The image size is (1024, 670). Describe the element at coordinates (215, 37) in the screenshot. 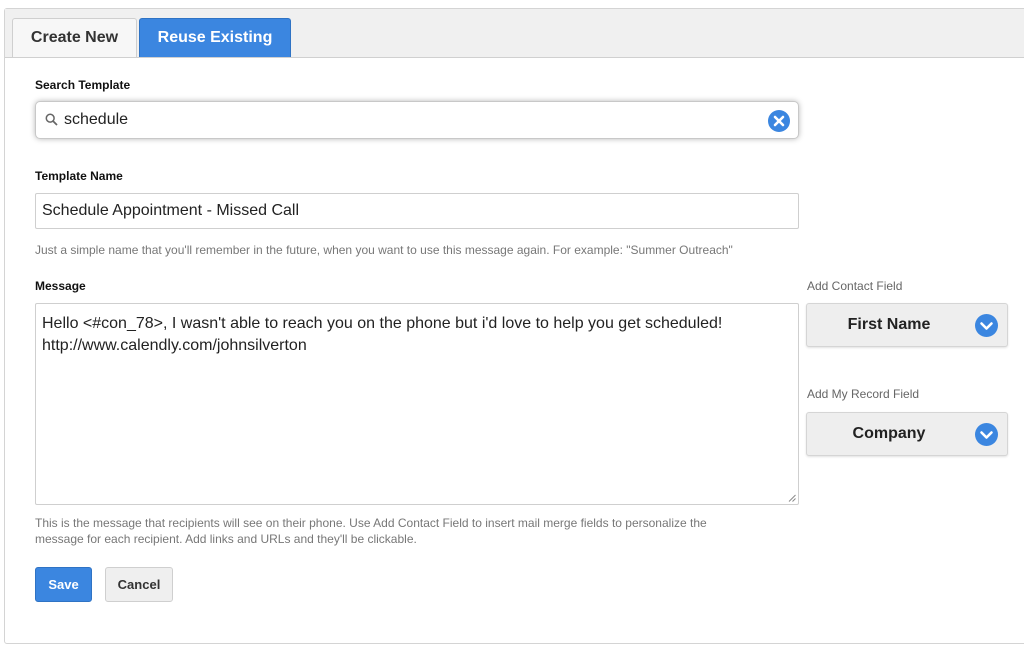

I see `tab-reuse-existing: Reuse Existing` at that location.